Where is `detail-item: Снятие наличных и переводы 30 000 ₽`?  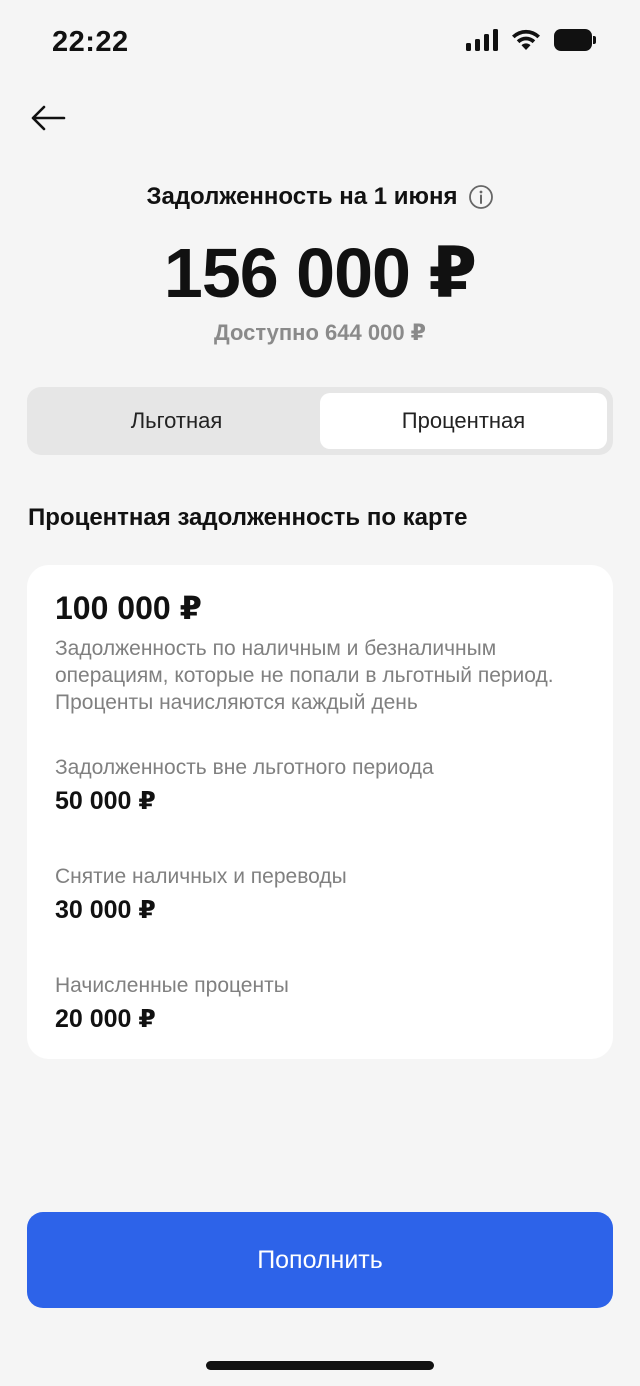
detail-item: Снятие наличных и переводы 30 000 ₽ is located at coordinates (201, 895).